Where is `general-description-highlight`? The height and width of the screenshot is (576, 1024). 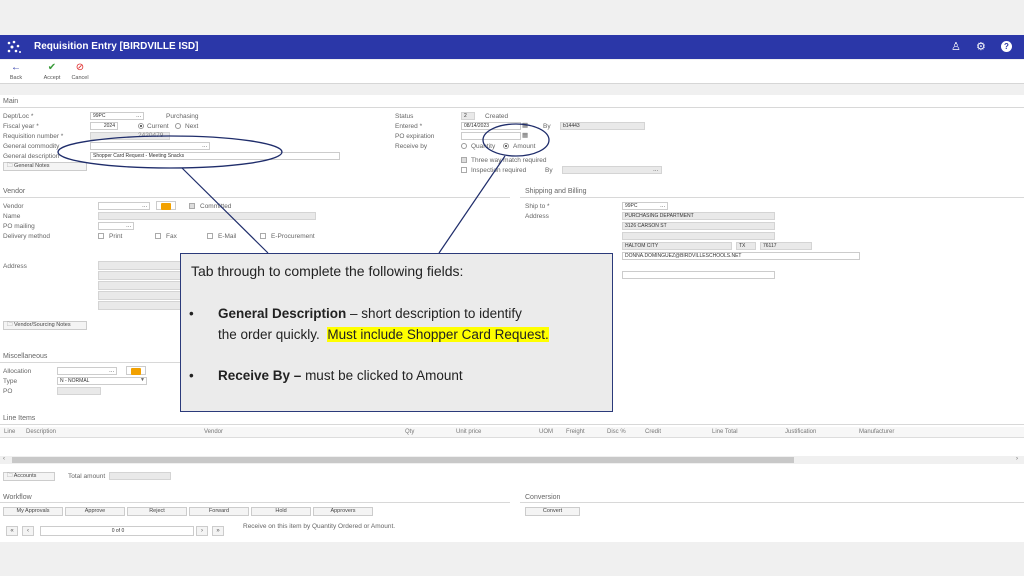
general-description-highlight is located at coordinates (170, 152).